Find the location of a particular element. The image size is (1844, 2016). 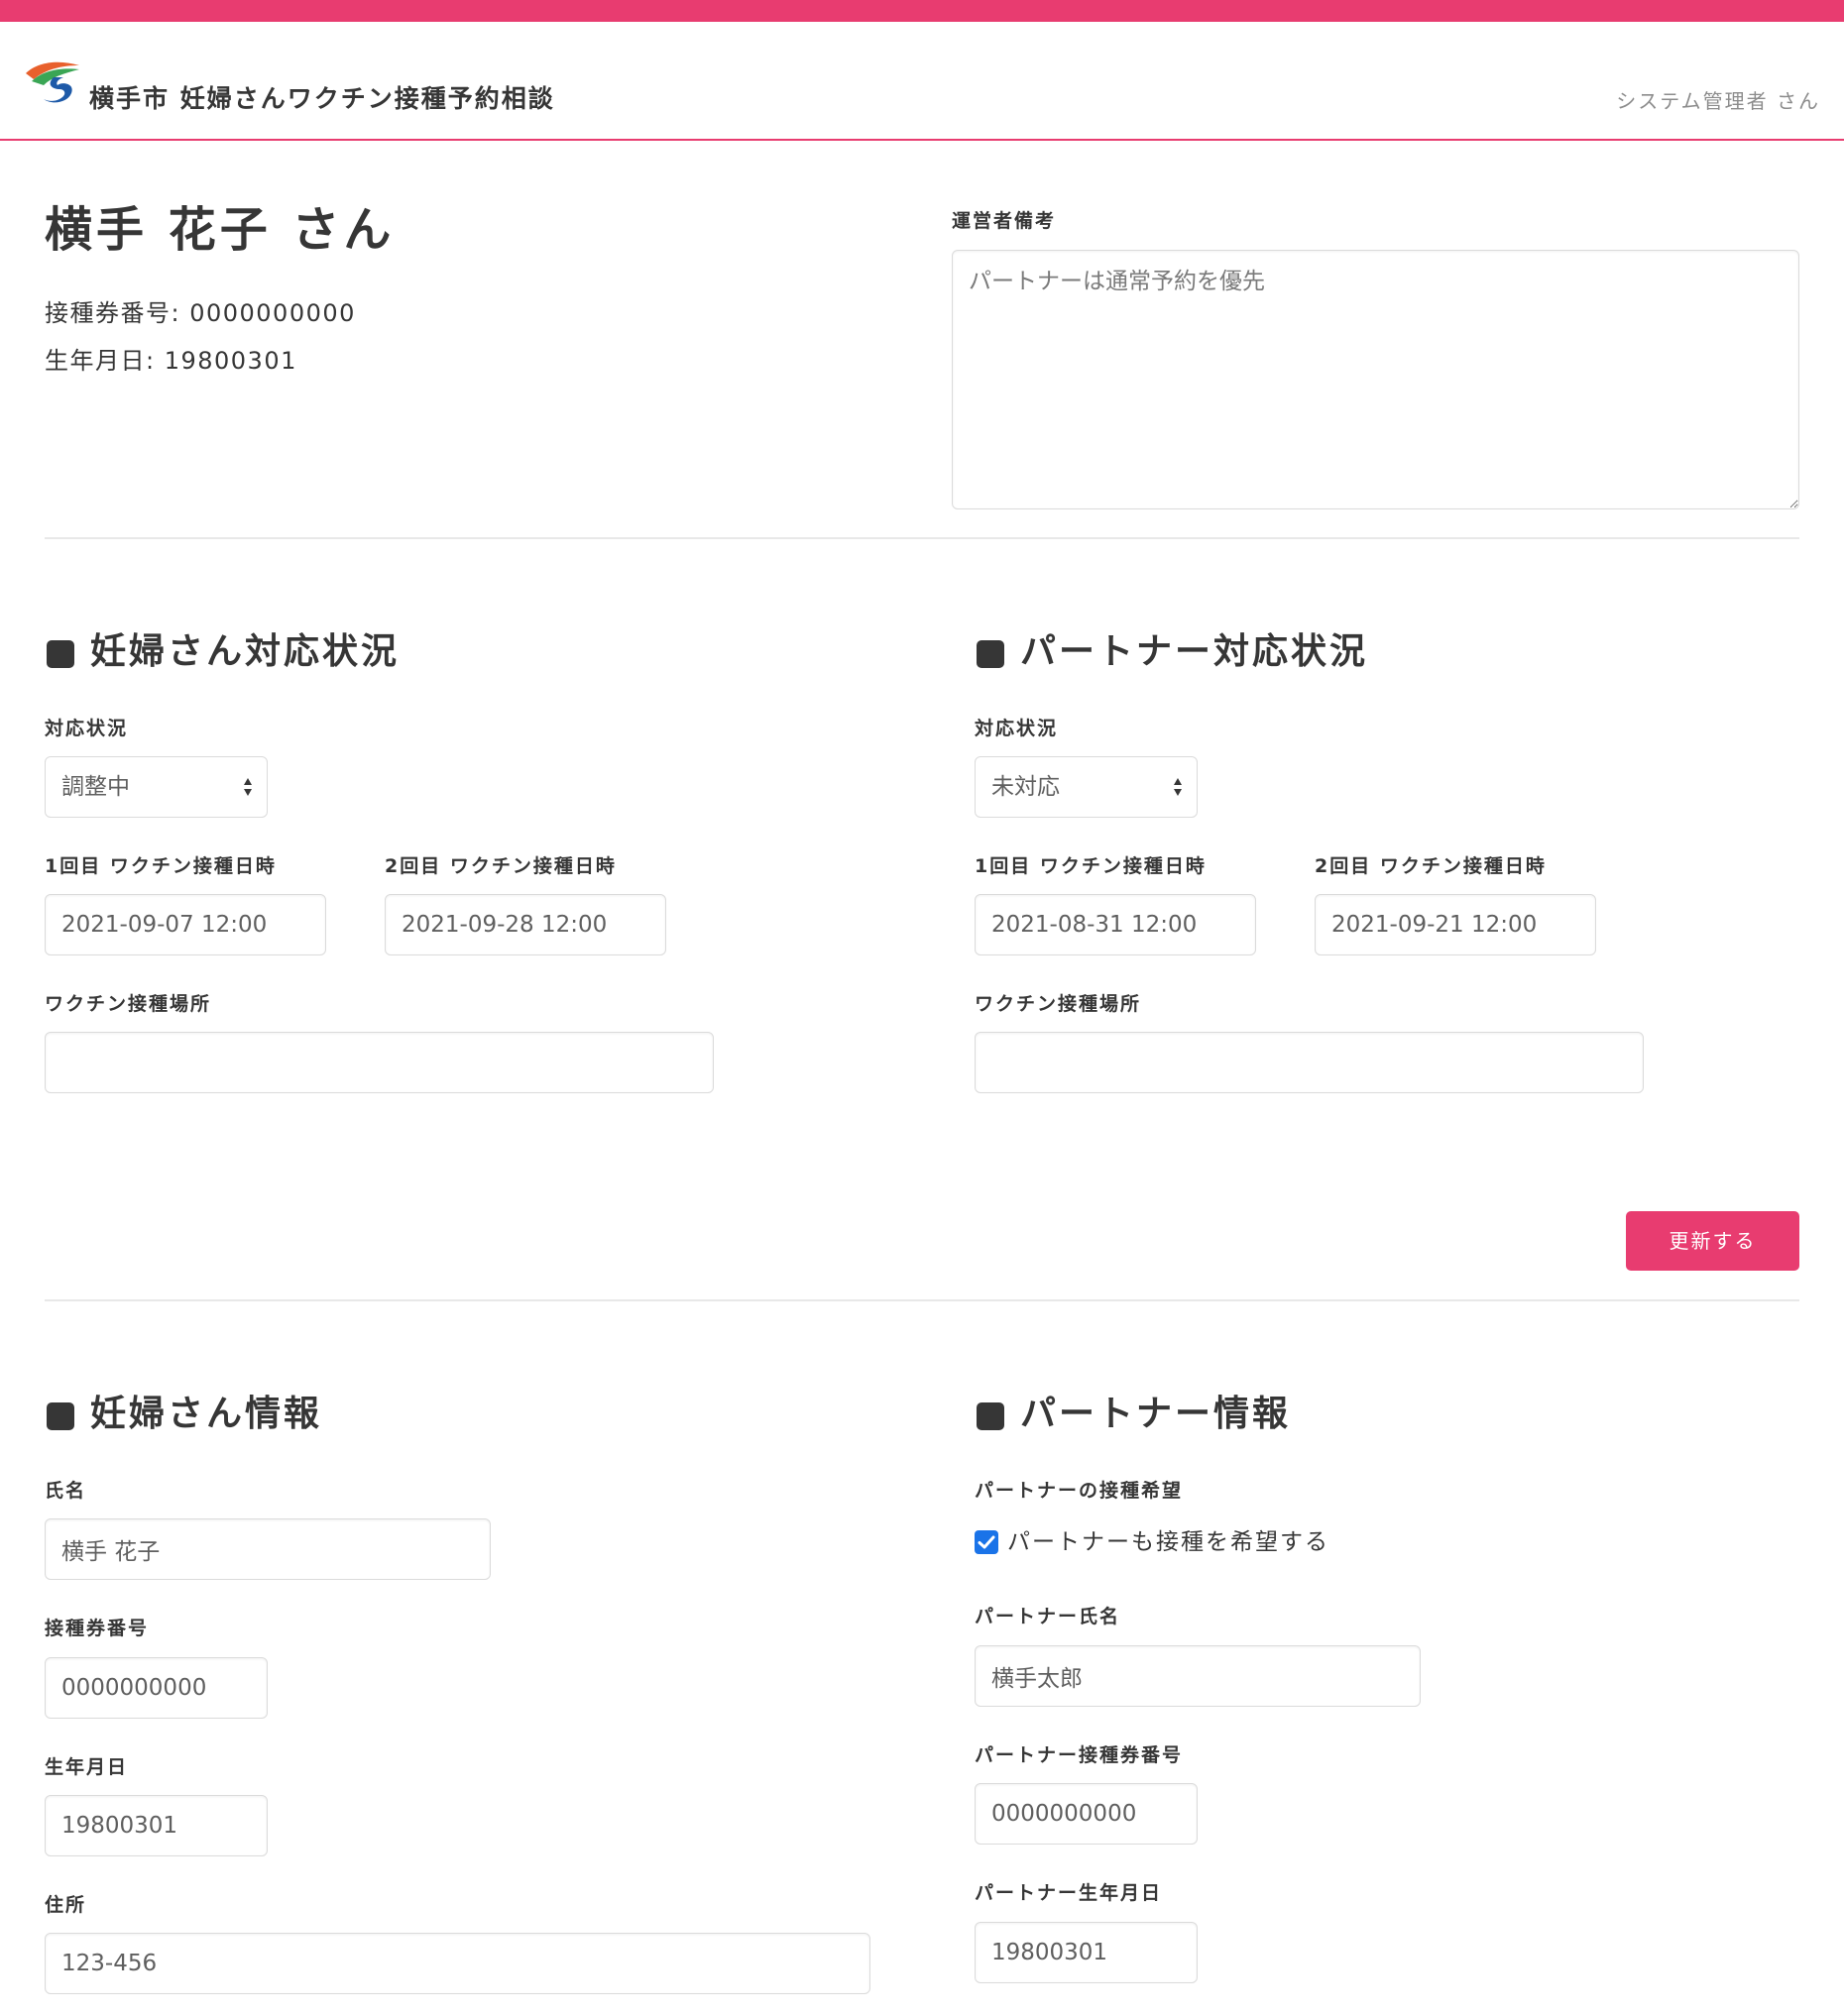

page-title: 横手 花子 さん is located at coordinates (220, 230).